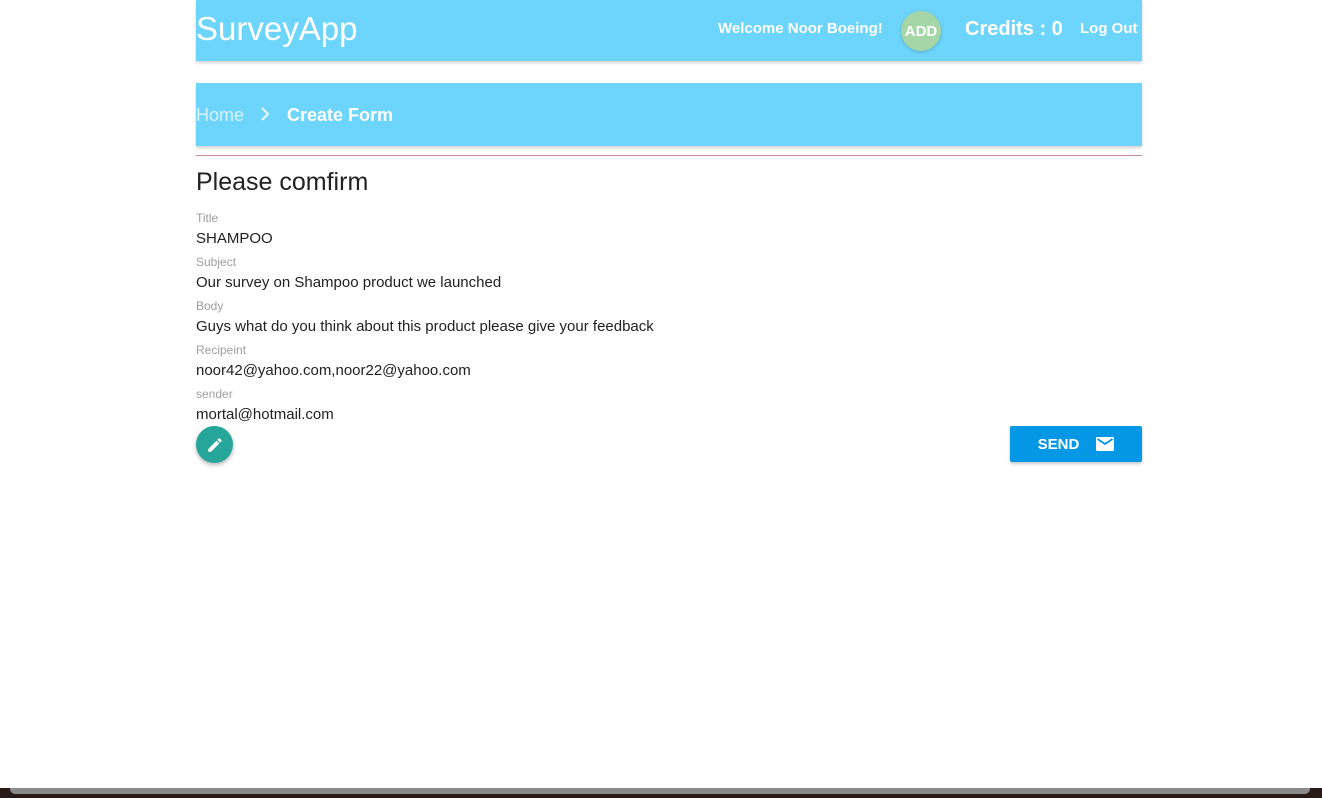  I want to click on brand-logo: SurveyApp, so click(276, 29).